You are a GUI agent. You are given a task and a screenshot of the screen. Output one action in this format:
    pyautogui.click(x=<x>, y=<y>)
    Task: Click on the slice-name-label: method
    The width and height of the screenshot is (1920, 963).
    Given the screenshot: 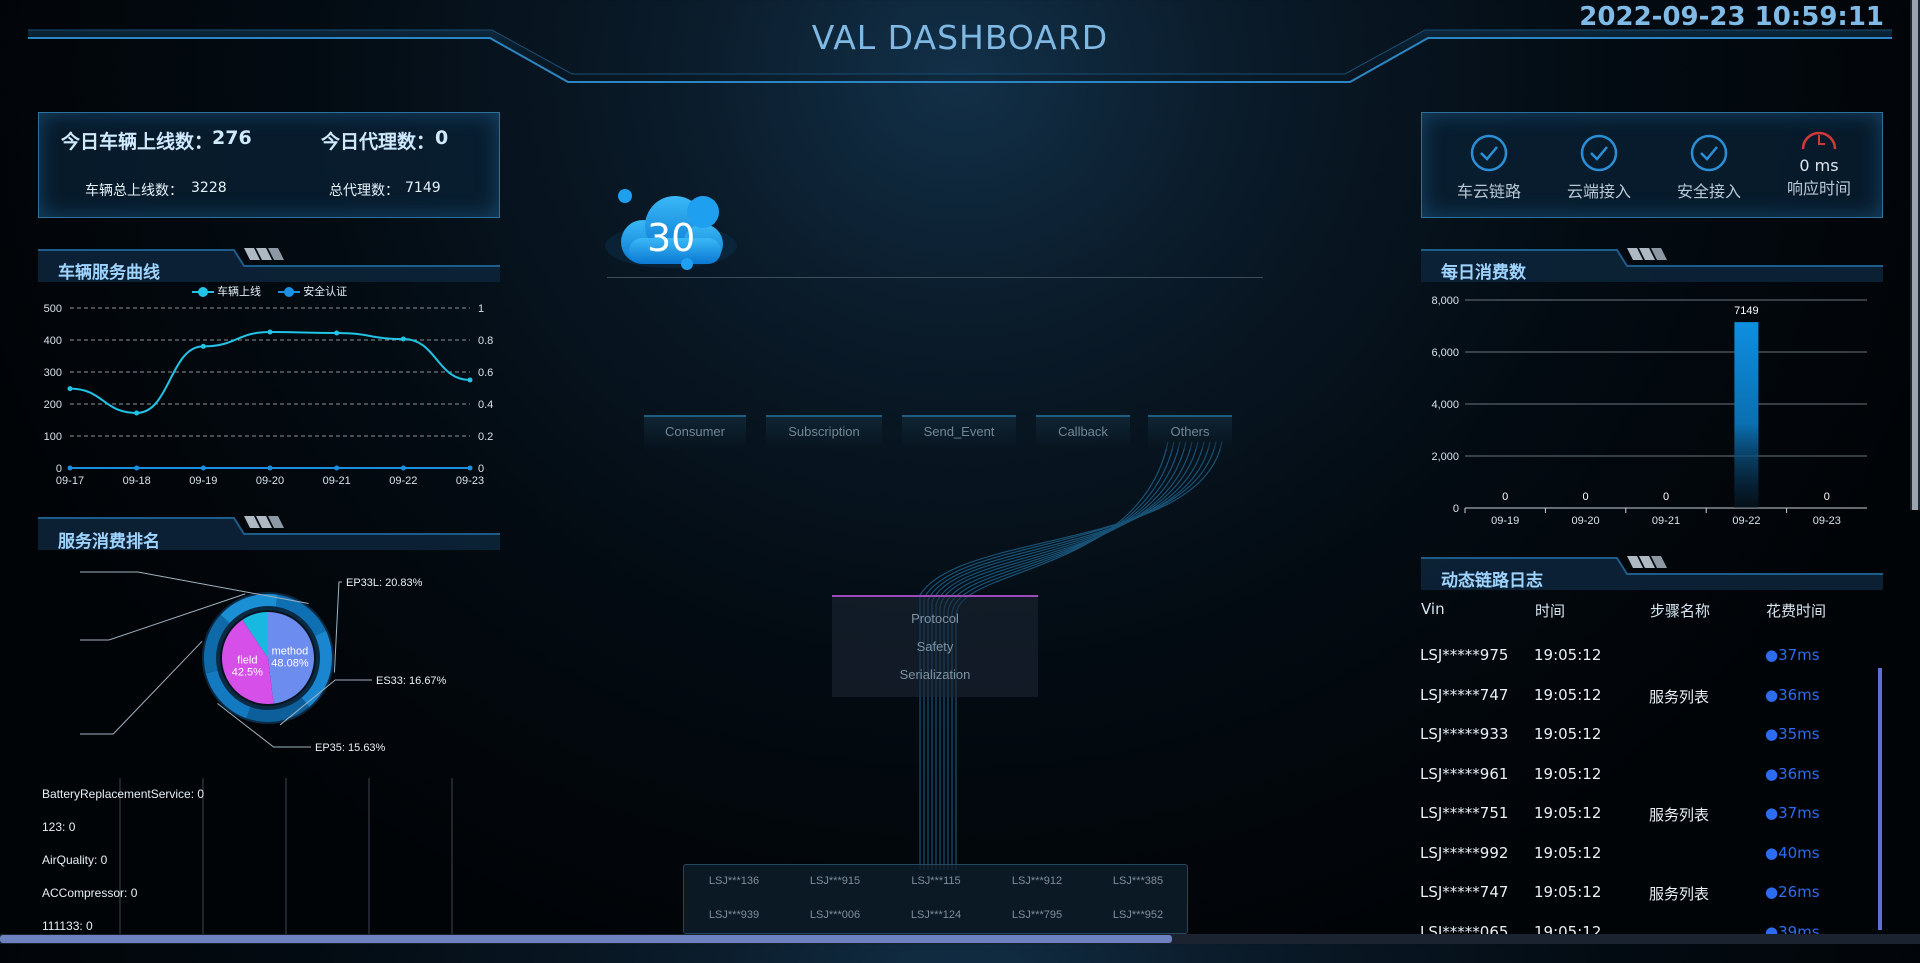 What is the action you would take?
    pyautogui.click(x=290, y=652)
    